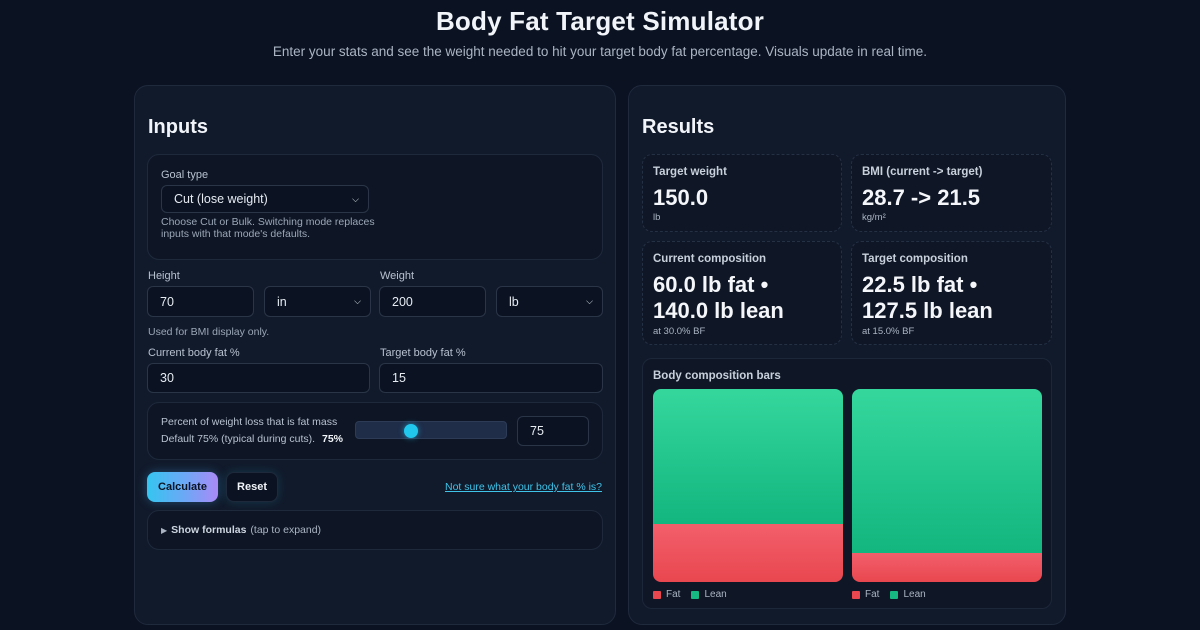 Image resolution: width=1200 pixels, height=630 pixels. What do you see at coordinates (549, 301) in the screenshot?
I see `weight-unit-select: lb ⌵` at bounding box center [549, 301].